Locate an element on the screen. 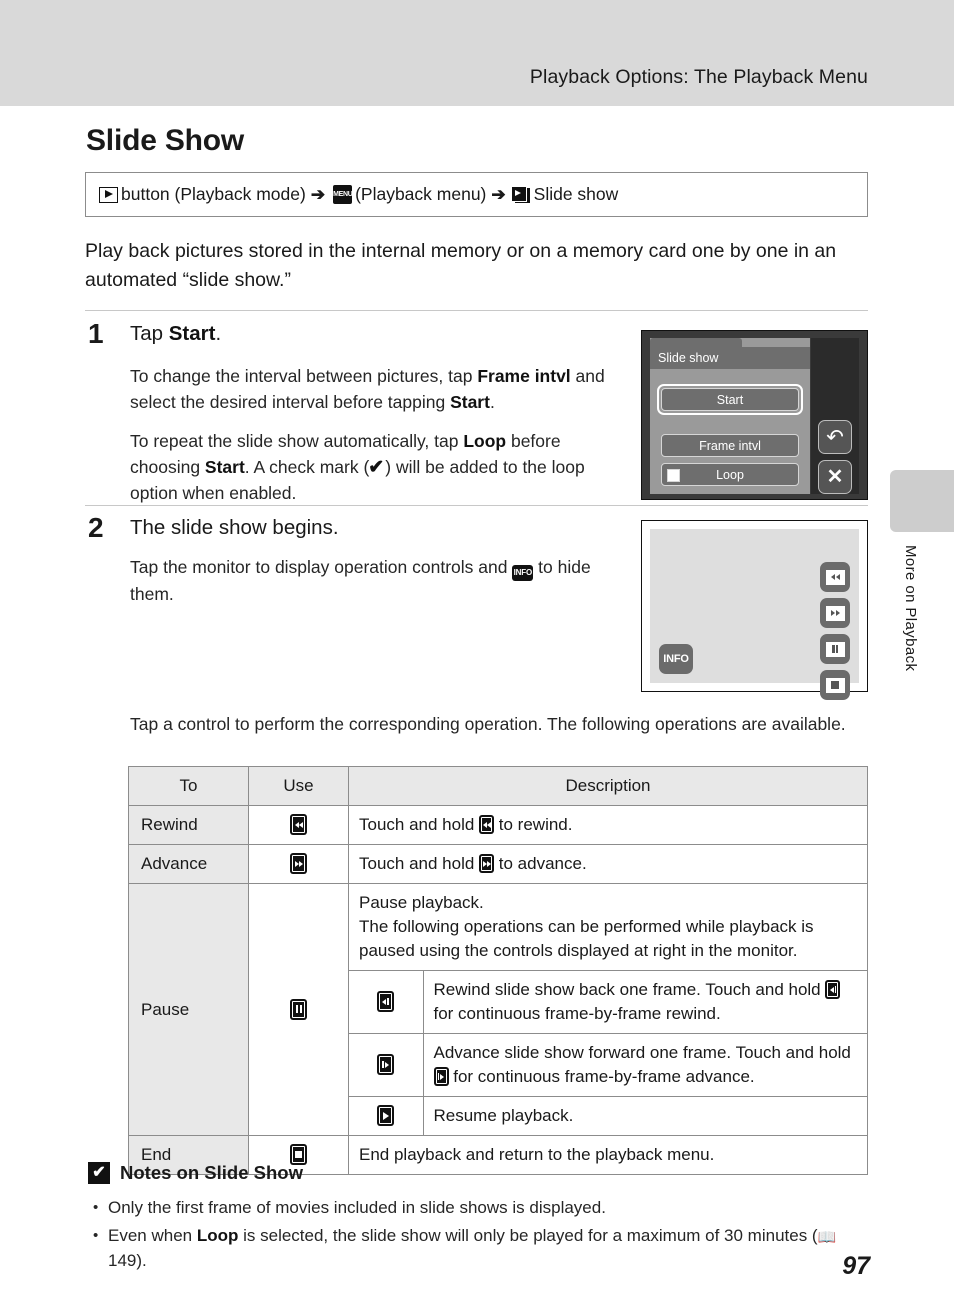 This screenshot has width=954, height=1314. rewind-glyph is located at coordinates (835, 577).